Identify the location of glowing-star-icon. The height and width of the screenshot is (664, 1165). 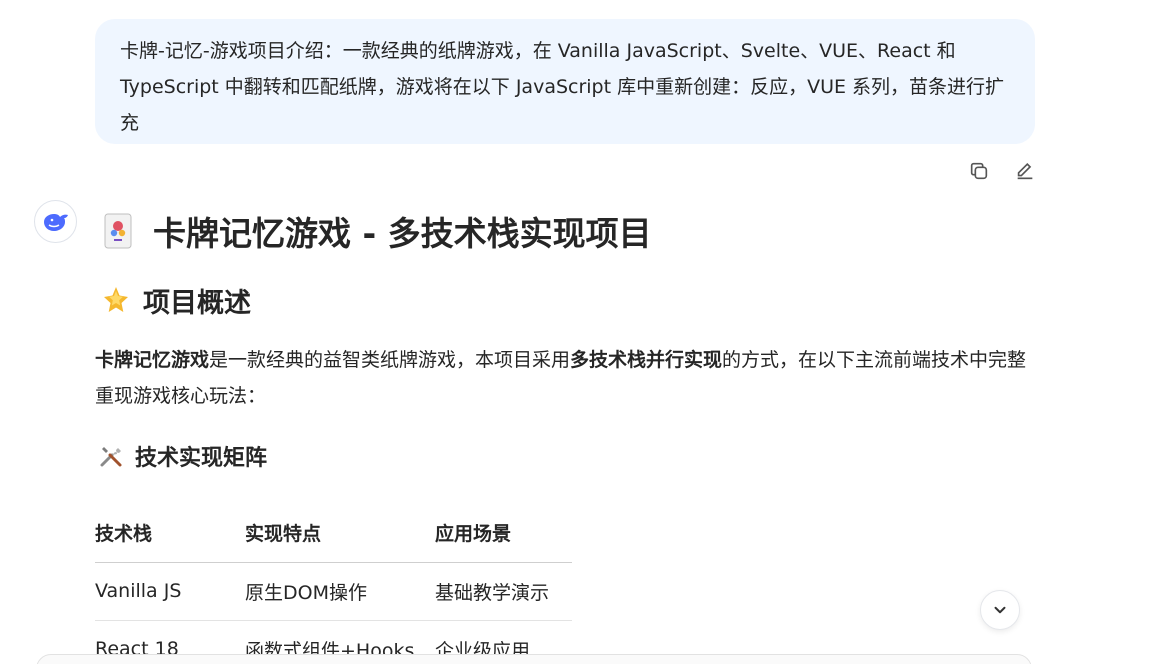
(116, 300).